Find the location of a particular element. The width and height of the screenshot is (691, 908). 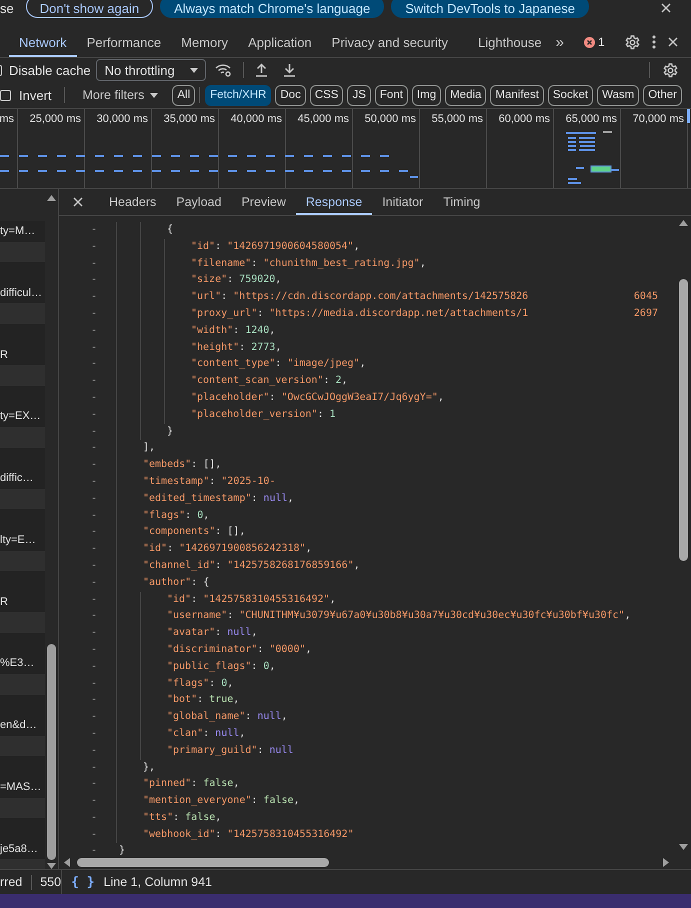

resource-size: 550 is located at coordinates (51, 882).